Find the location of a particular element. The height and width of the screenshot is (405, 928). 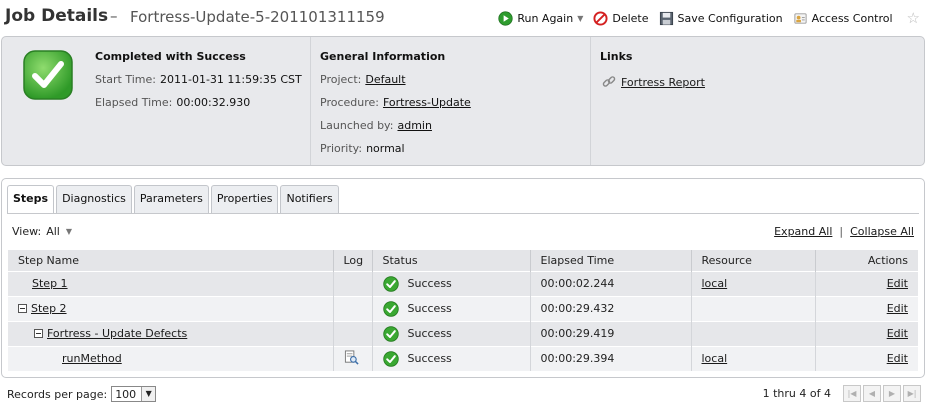

records-per-page-value: 100 is located at coordinates (126, 394).